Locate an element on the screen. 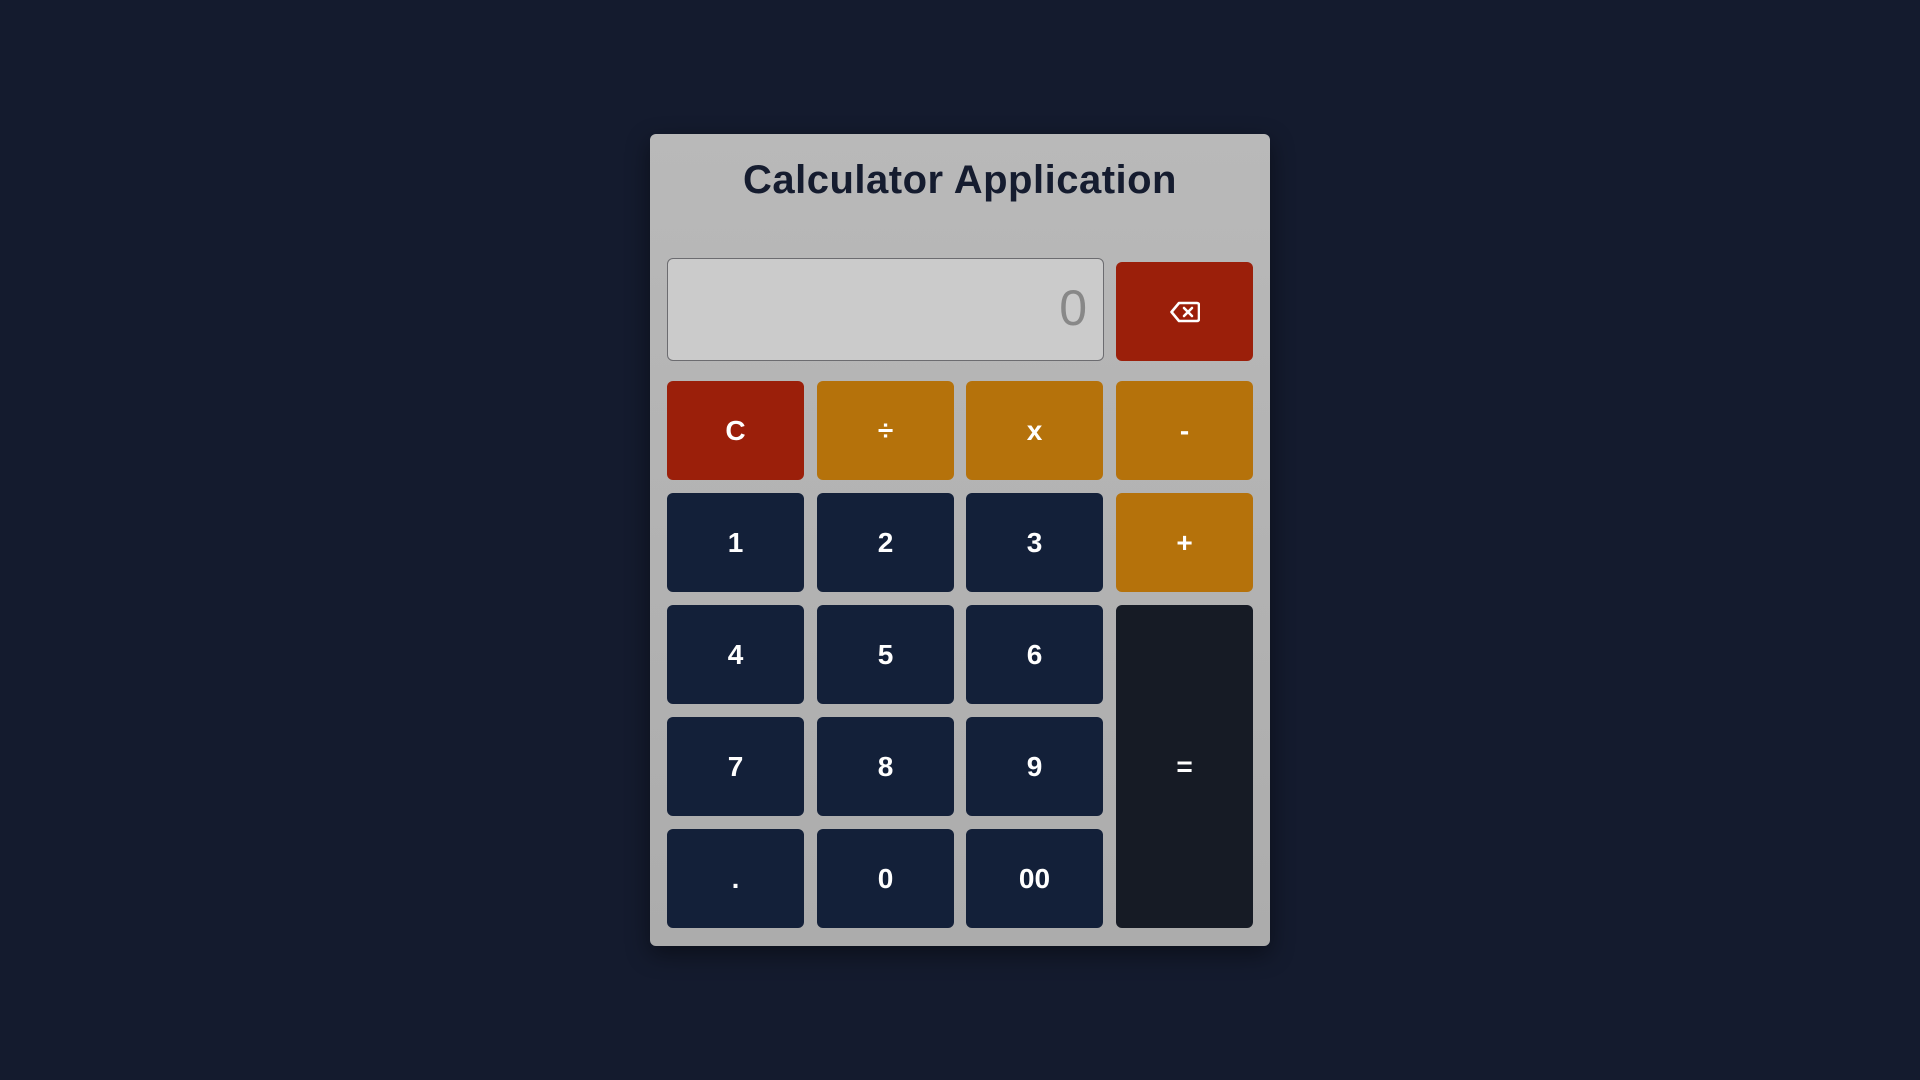 Image resolution: width=1920 pixels, height=1080 pixels. digit-8-button: 8 is located at coordinates (885, 766).